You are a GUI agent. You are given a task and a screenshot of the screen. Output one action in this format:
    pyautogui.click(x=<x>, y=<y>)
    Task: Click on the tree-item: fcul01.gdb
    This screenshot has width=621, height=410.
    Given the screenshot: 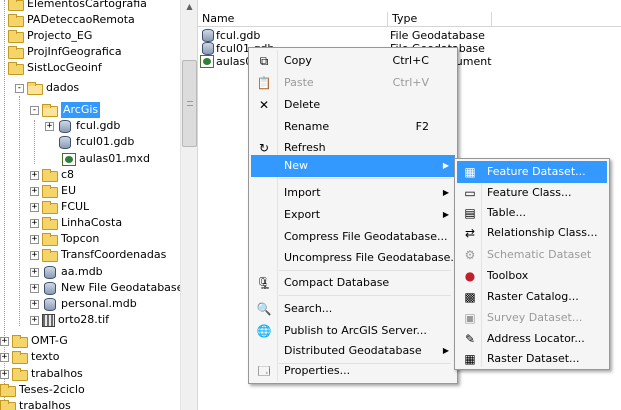 What is the action you would take?
    pyautogui.click(x=95, y=142)
    